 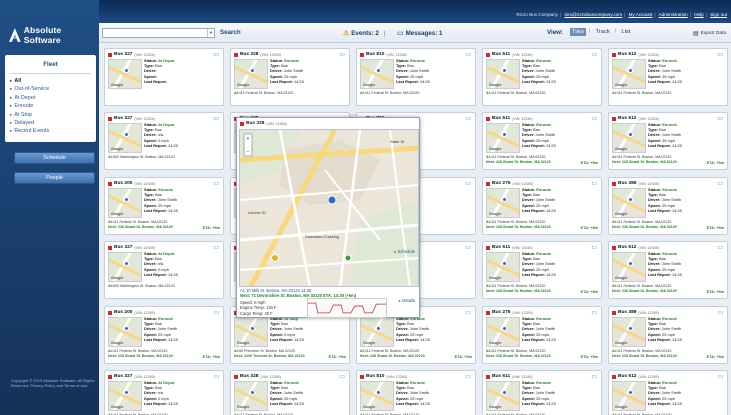 What do you see at coordinates (53, 115) in the screenshot?
I see `fleet-filter-at-stop: ▸ At Stop` at bounding box center [53, 115].